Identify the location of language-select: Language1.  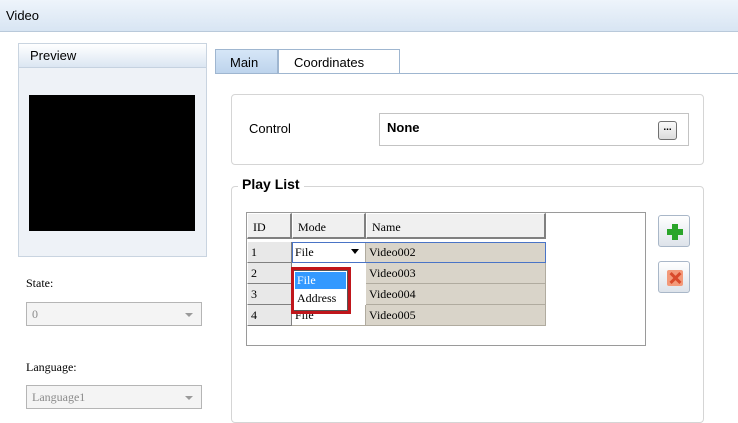
(114, 397).